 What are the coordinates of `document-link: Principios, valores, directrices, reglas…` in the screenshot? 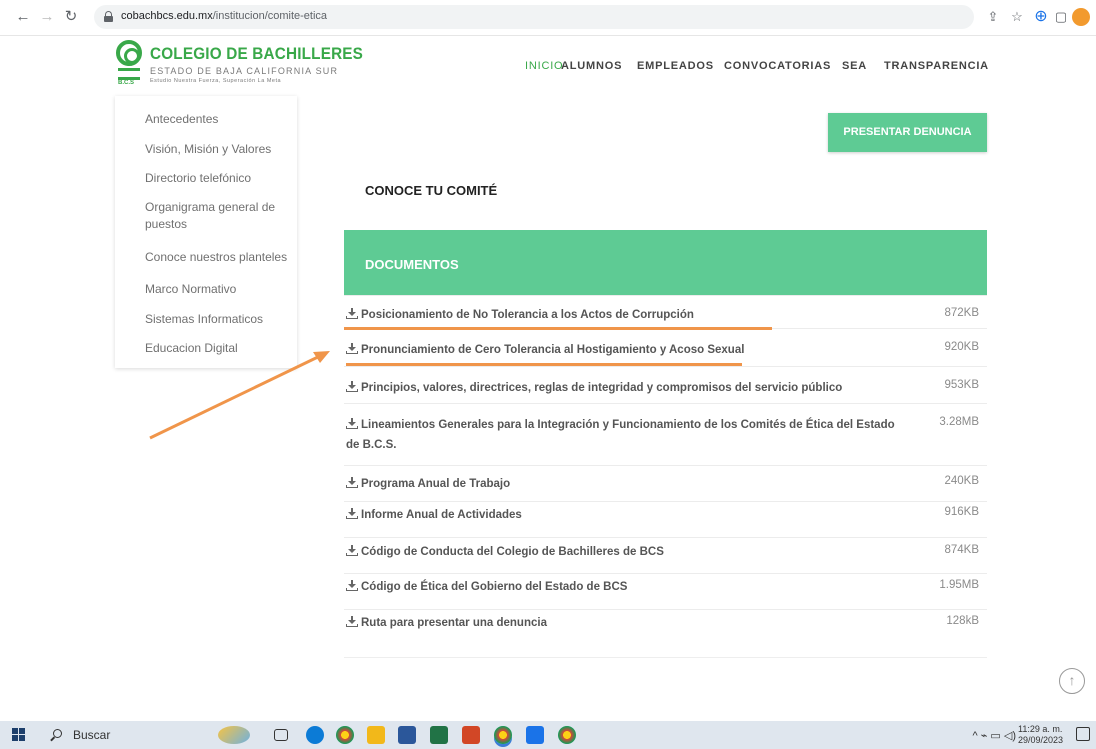 It's located at (626, 388).